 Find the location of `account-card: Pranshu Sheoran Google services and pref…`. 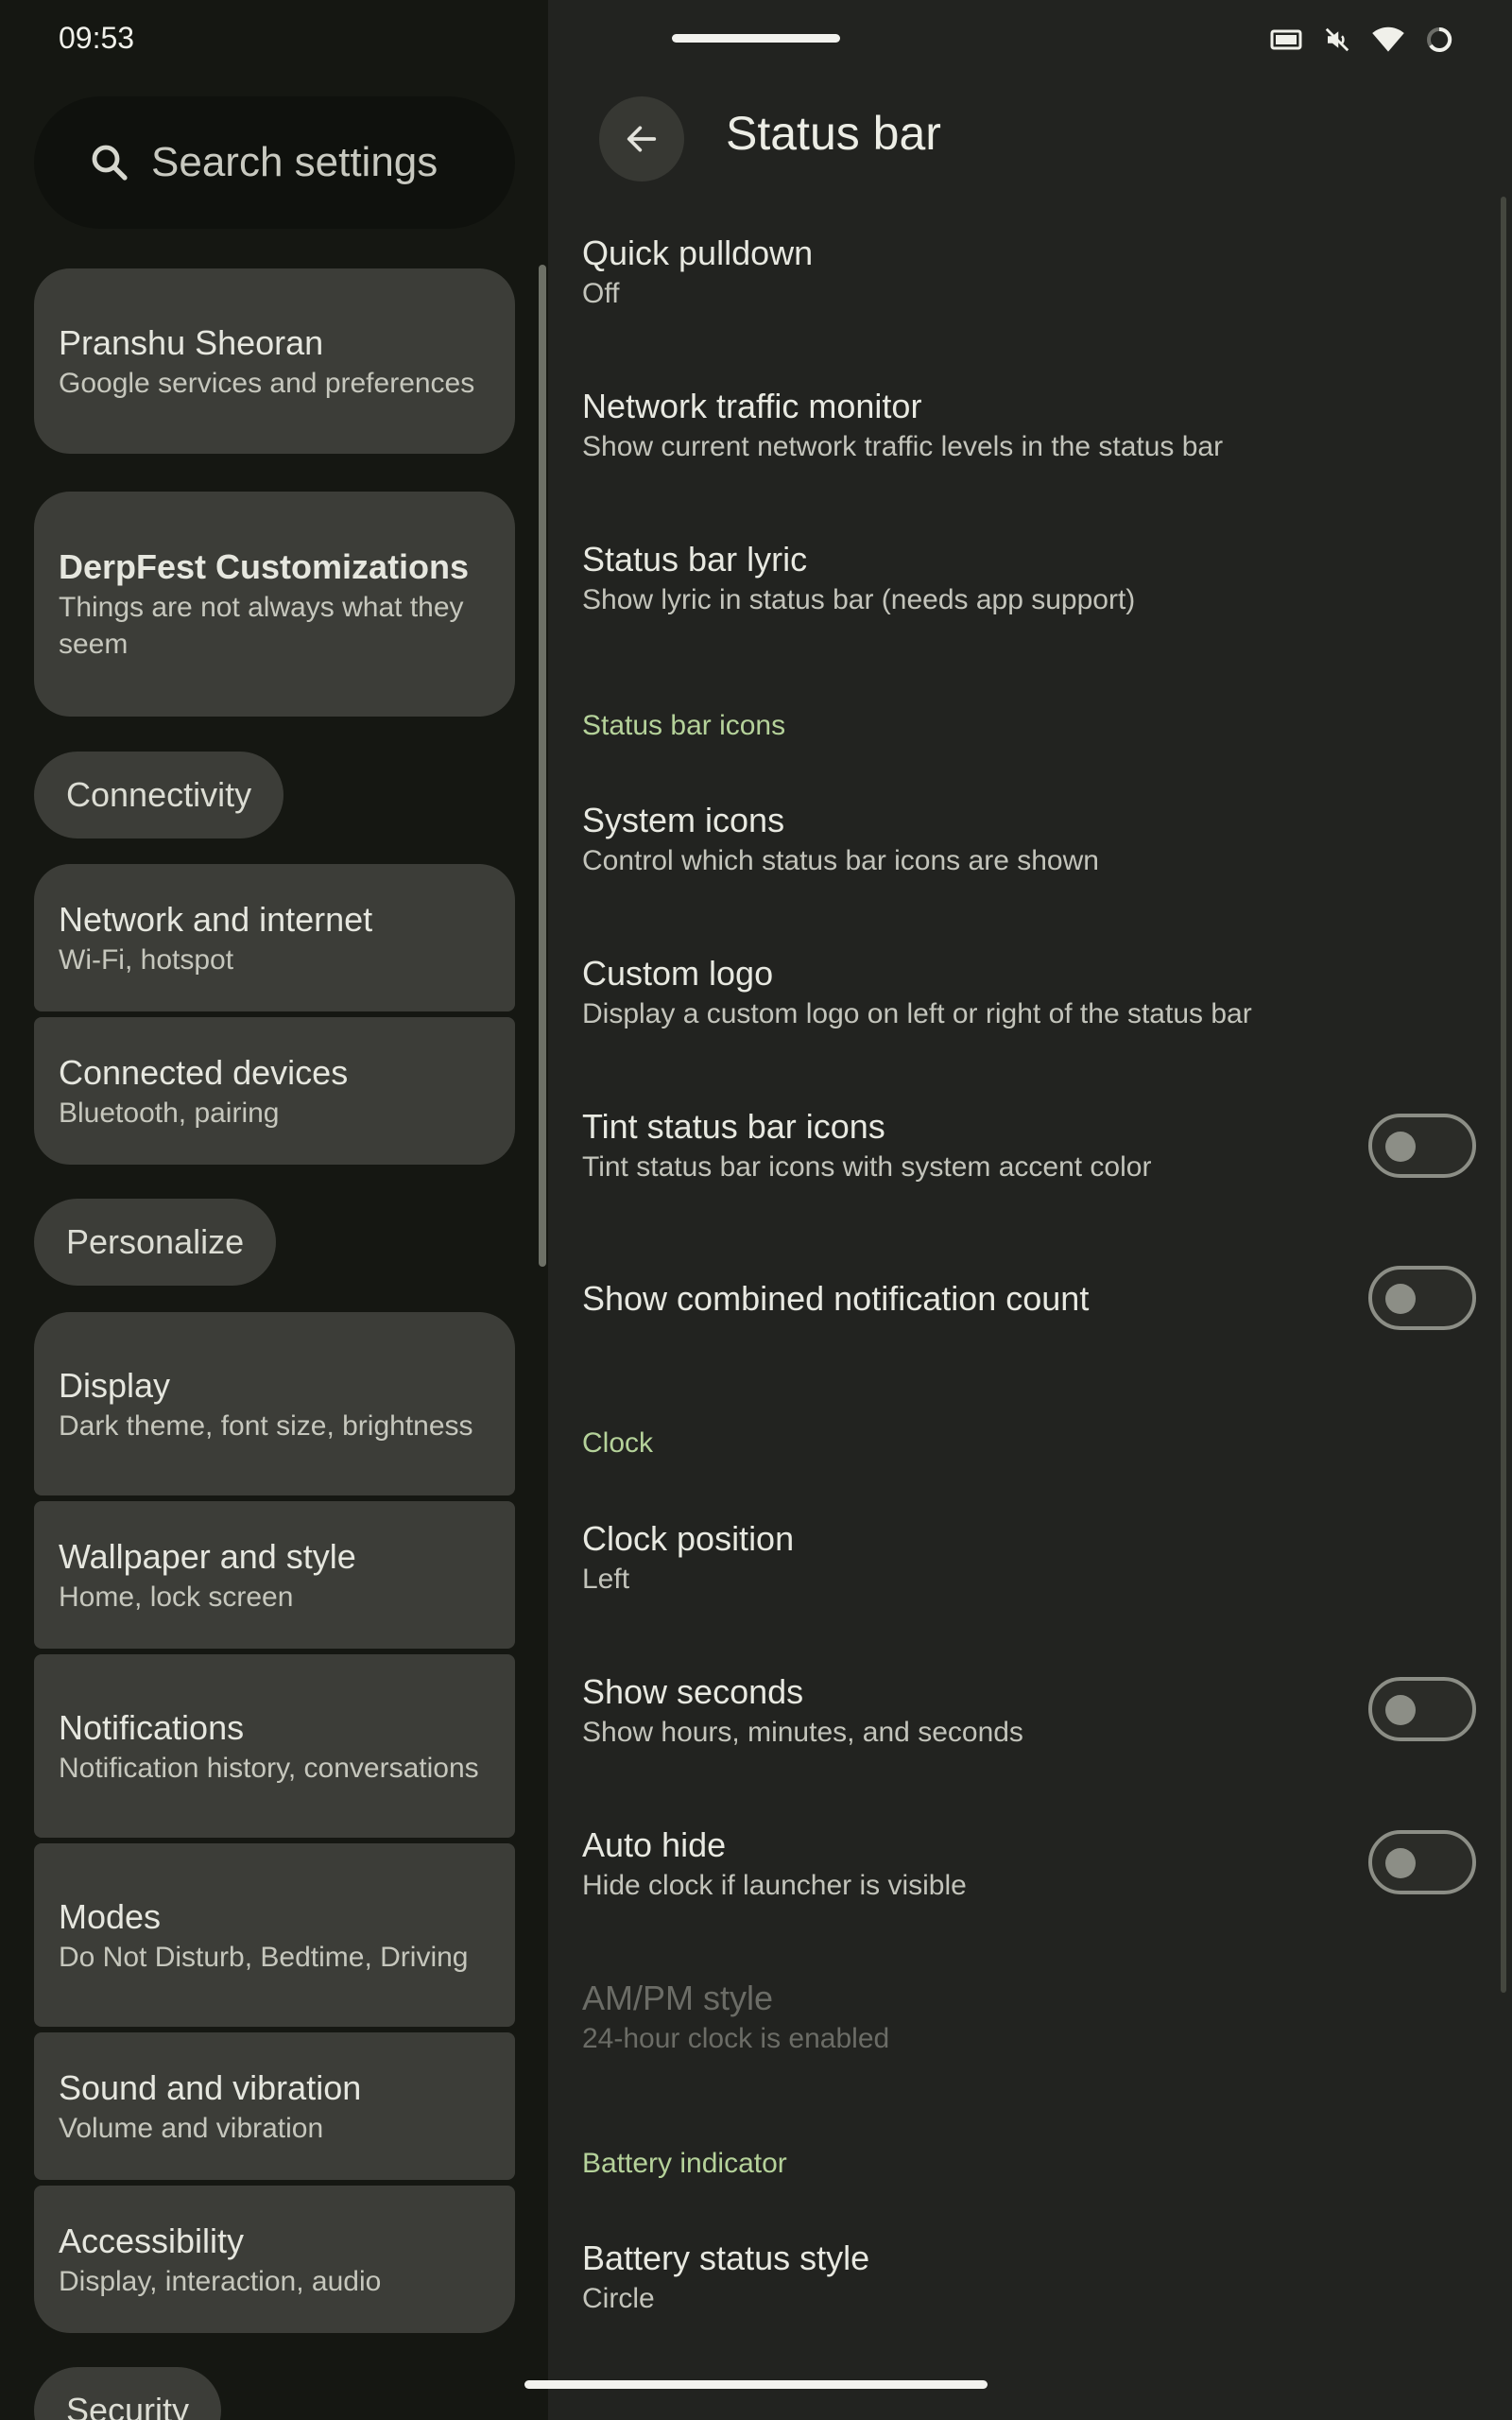

account-card: Pranshu Sheoran Google services and pref… is located at coordinates (274, 361).